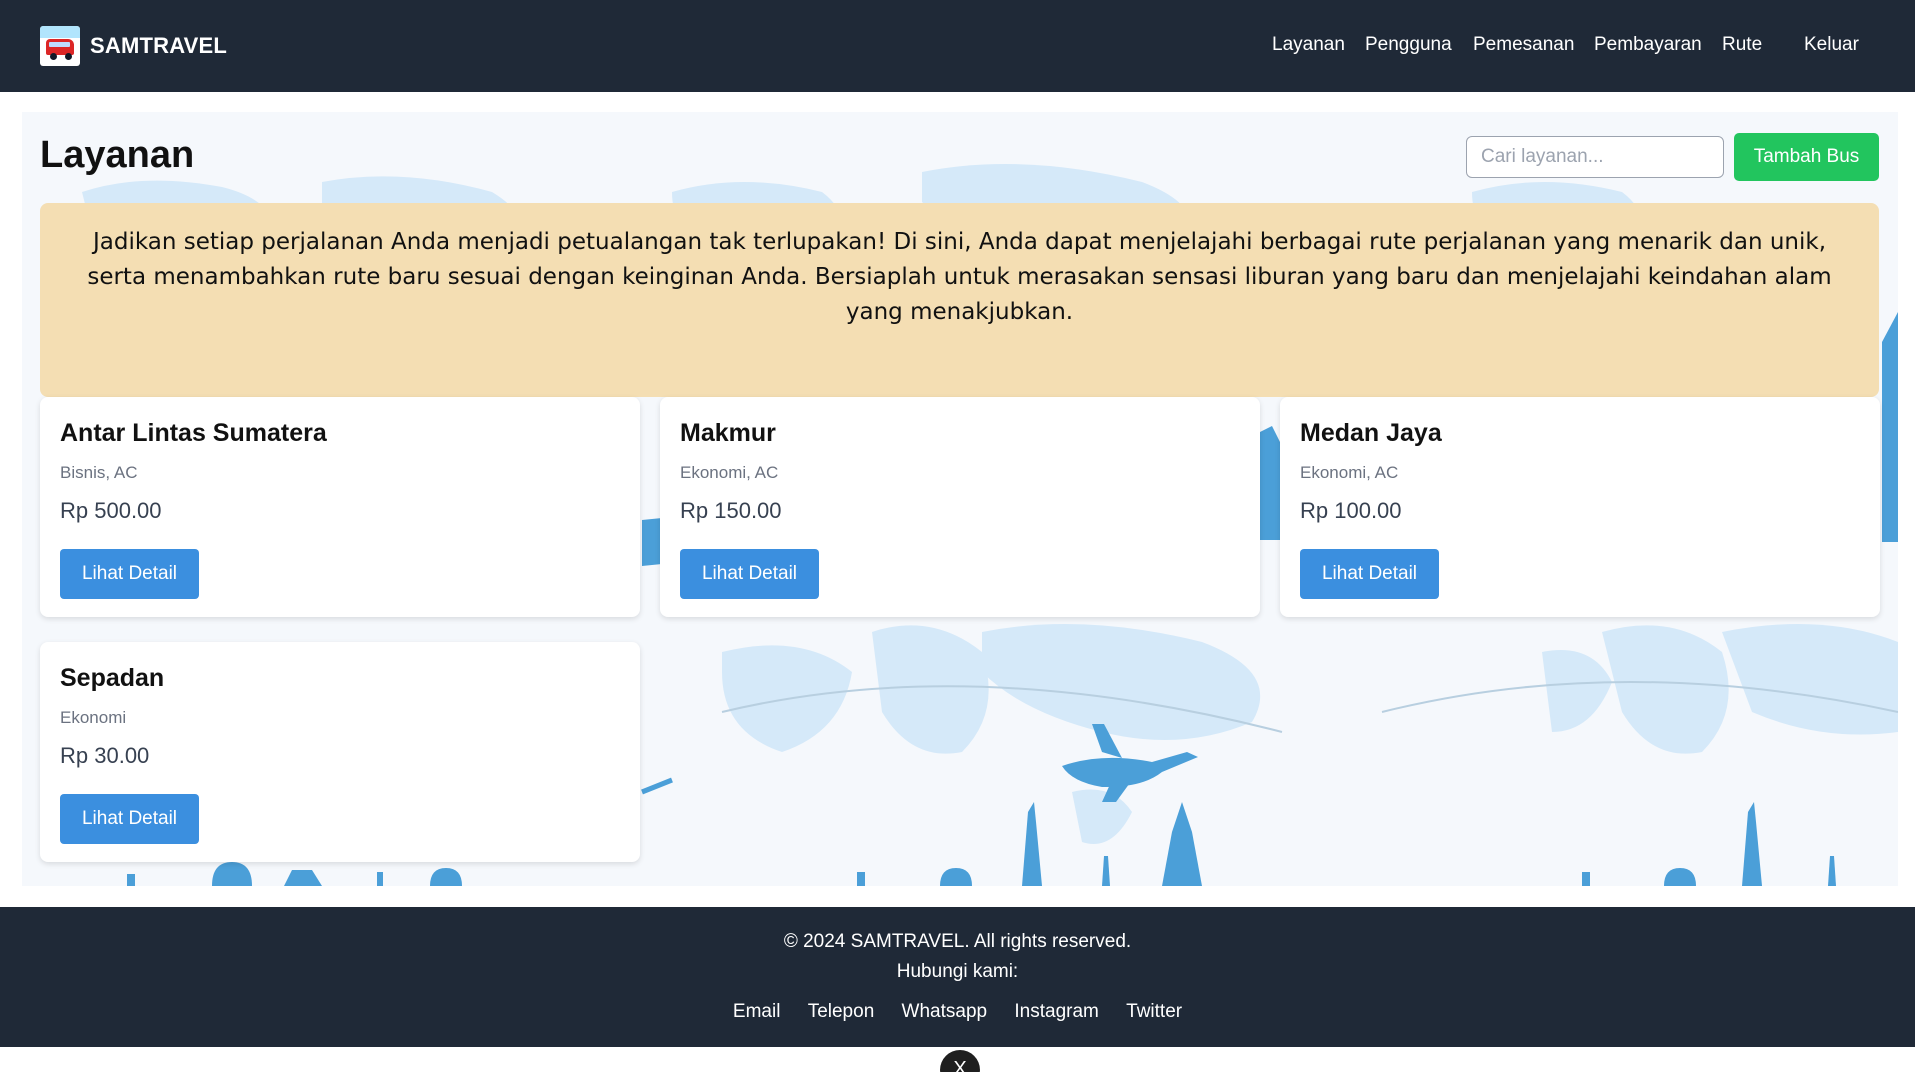 This screenshot has height=1072, width=1915. Describe the element at coordinates (731, 510) in the screenshot. I see `service-price: Rp 150.00` at that location.